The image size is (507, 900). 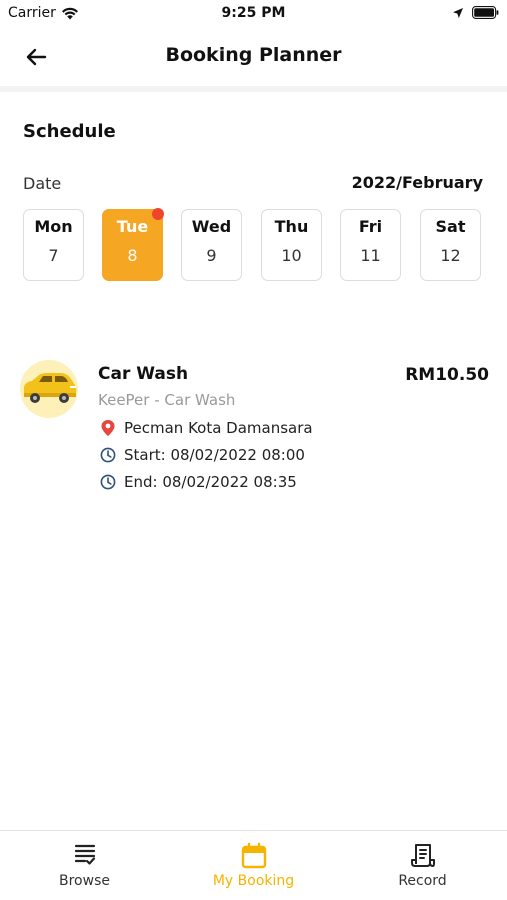 I want to click on schedule-heading: Schedule, so click(x=69, y=131).